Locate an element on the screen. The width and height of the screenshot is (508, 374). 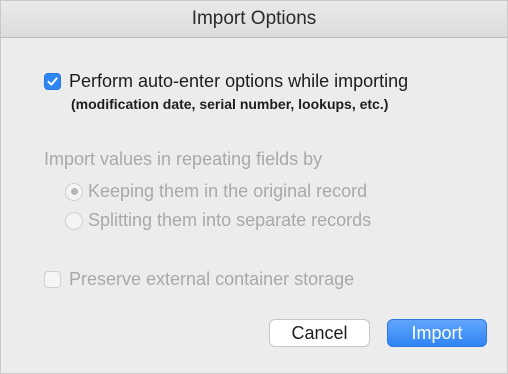
auto-enter-checkbox is located at coordinates (52, 81).